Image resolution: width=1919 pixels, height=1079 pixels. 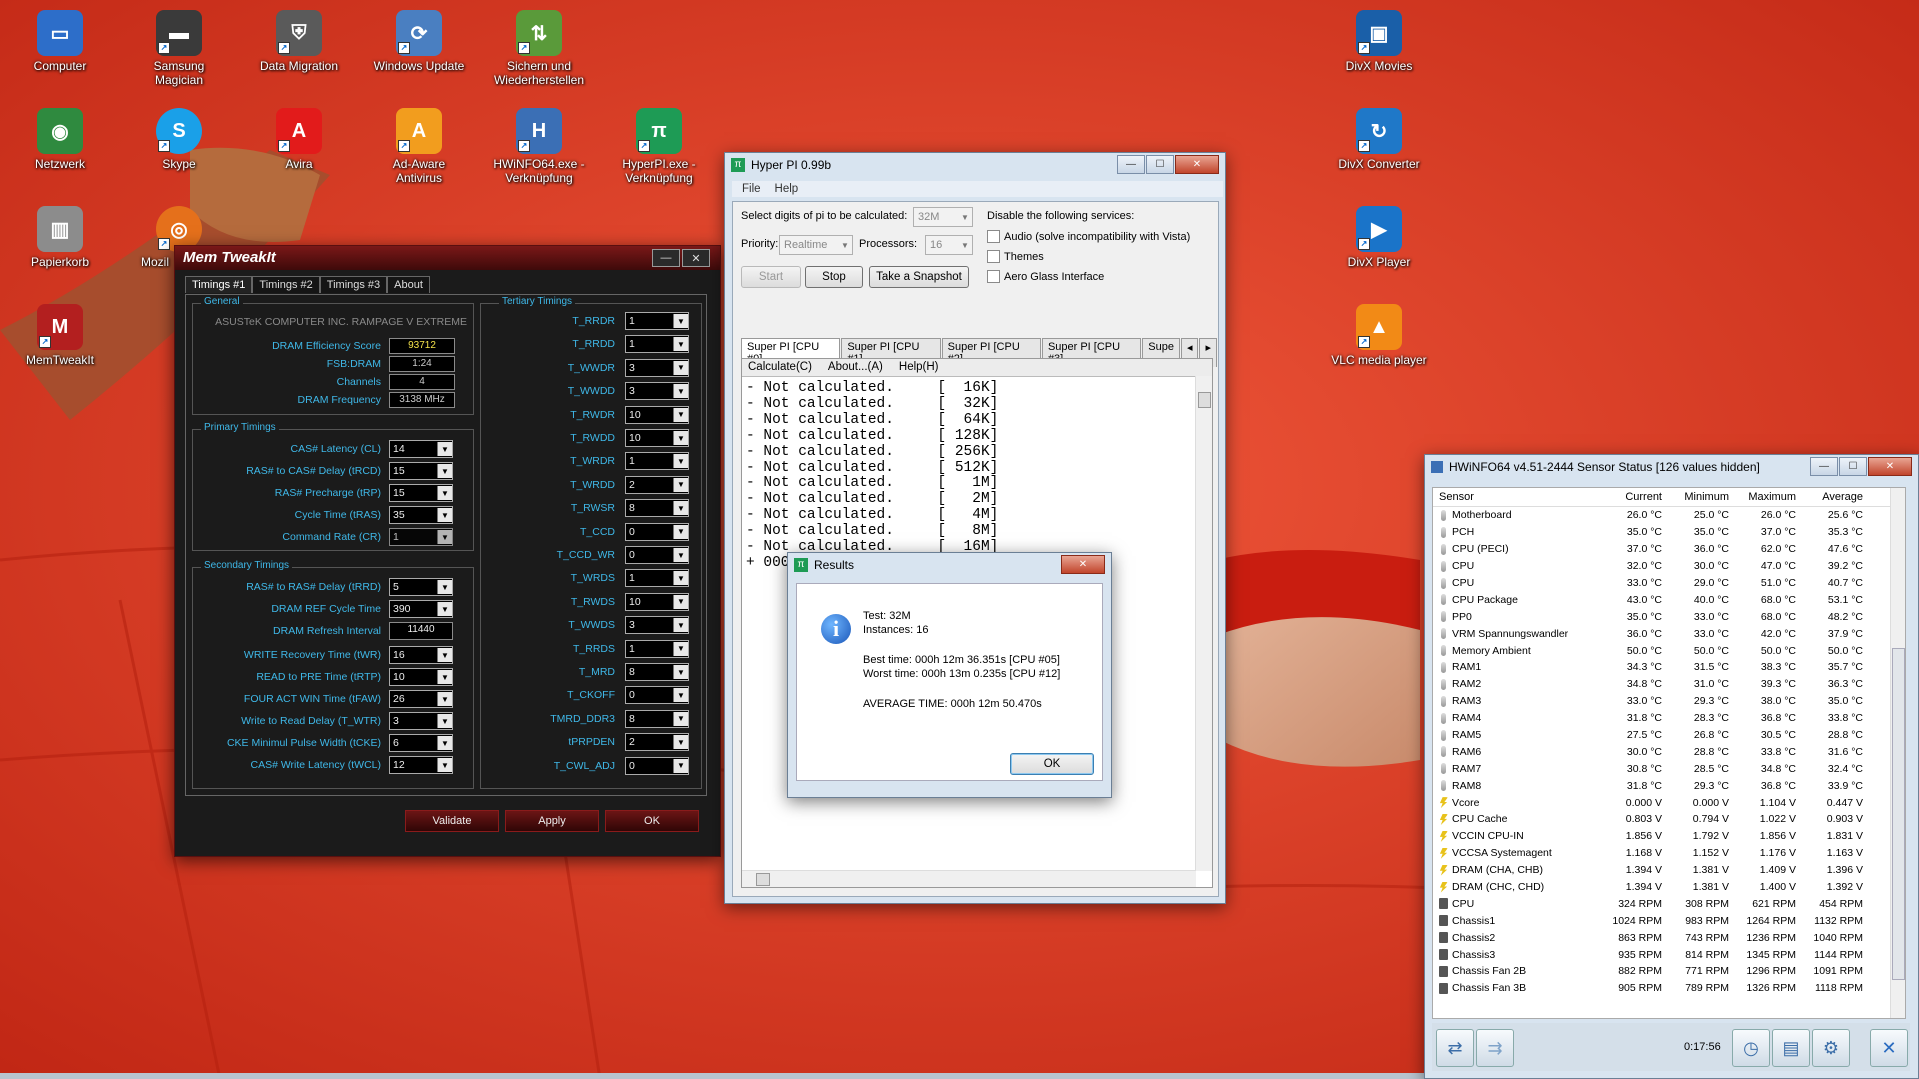 What do you see at coordinates (1203, 623) in the screenshot?
I see `vertical-scrollbar` at bounding box center [1203, 623].